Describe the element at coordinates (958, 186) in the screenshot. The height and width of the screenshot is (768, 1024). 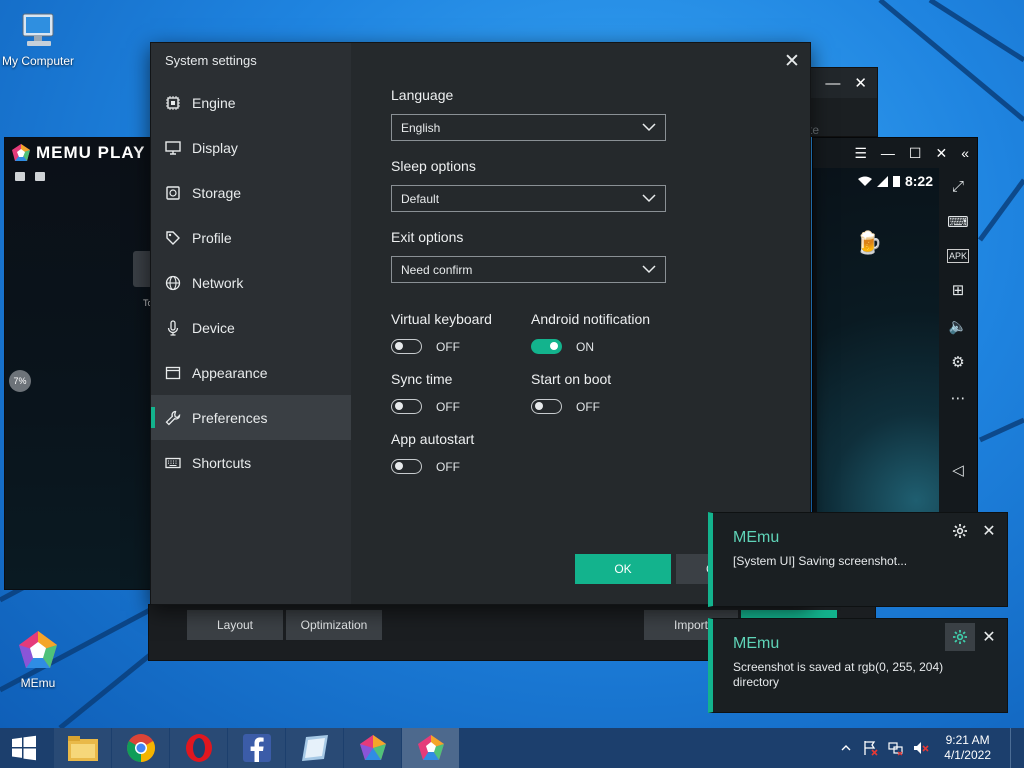
I see `fullscreen-icon: ⤢` at that location.